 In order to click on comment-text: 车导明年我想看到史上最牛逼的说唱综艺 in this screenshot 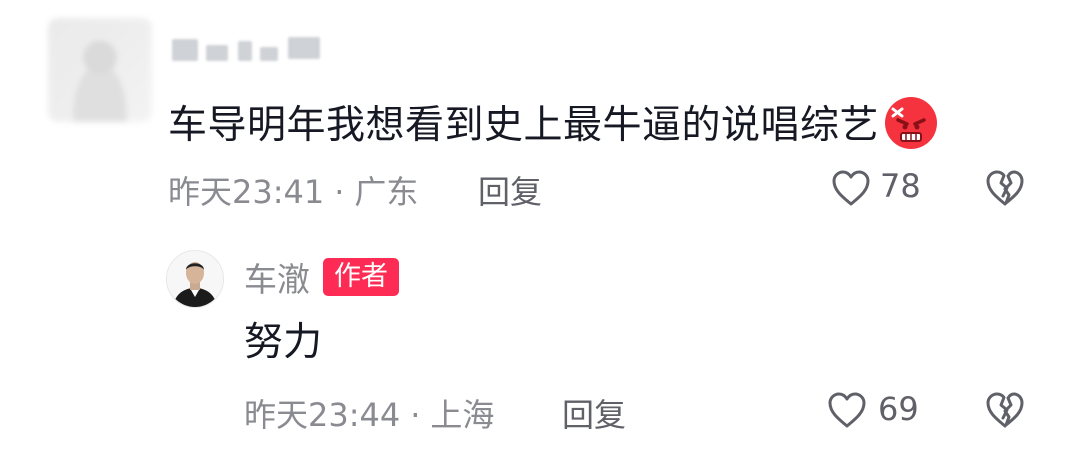, I will do `click(553, 123)`.